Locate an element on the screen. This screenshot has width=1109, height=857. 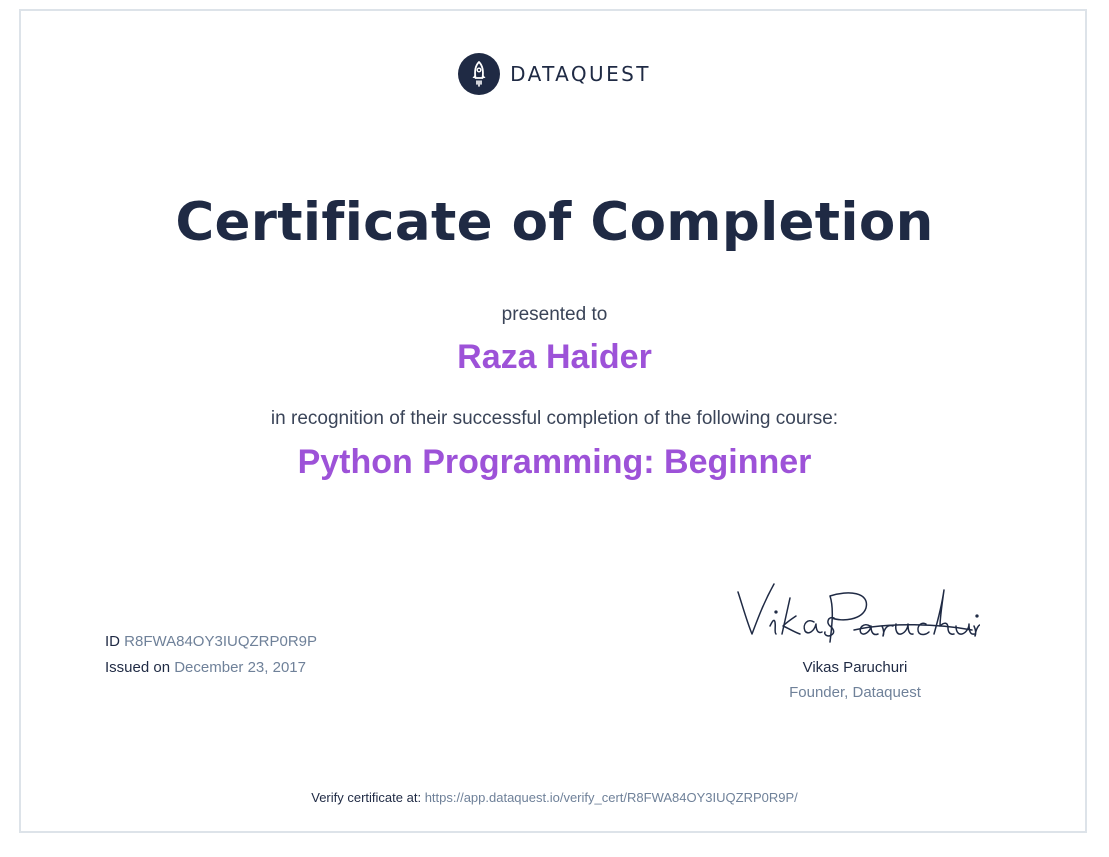
brand-logo: DATAQUEST is located at coordinates (554, 74).